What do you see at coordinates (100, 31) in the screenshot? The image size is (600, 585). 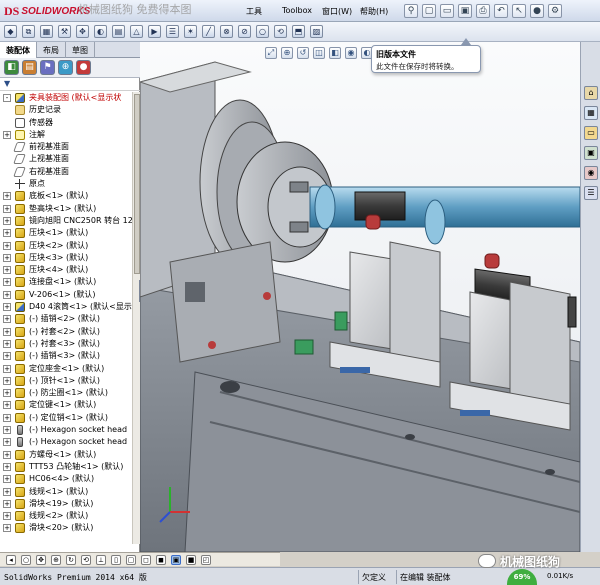 I see `show-hidden-icon: ◐` at bounding box center [100, 31].